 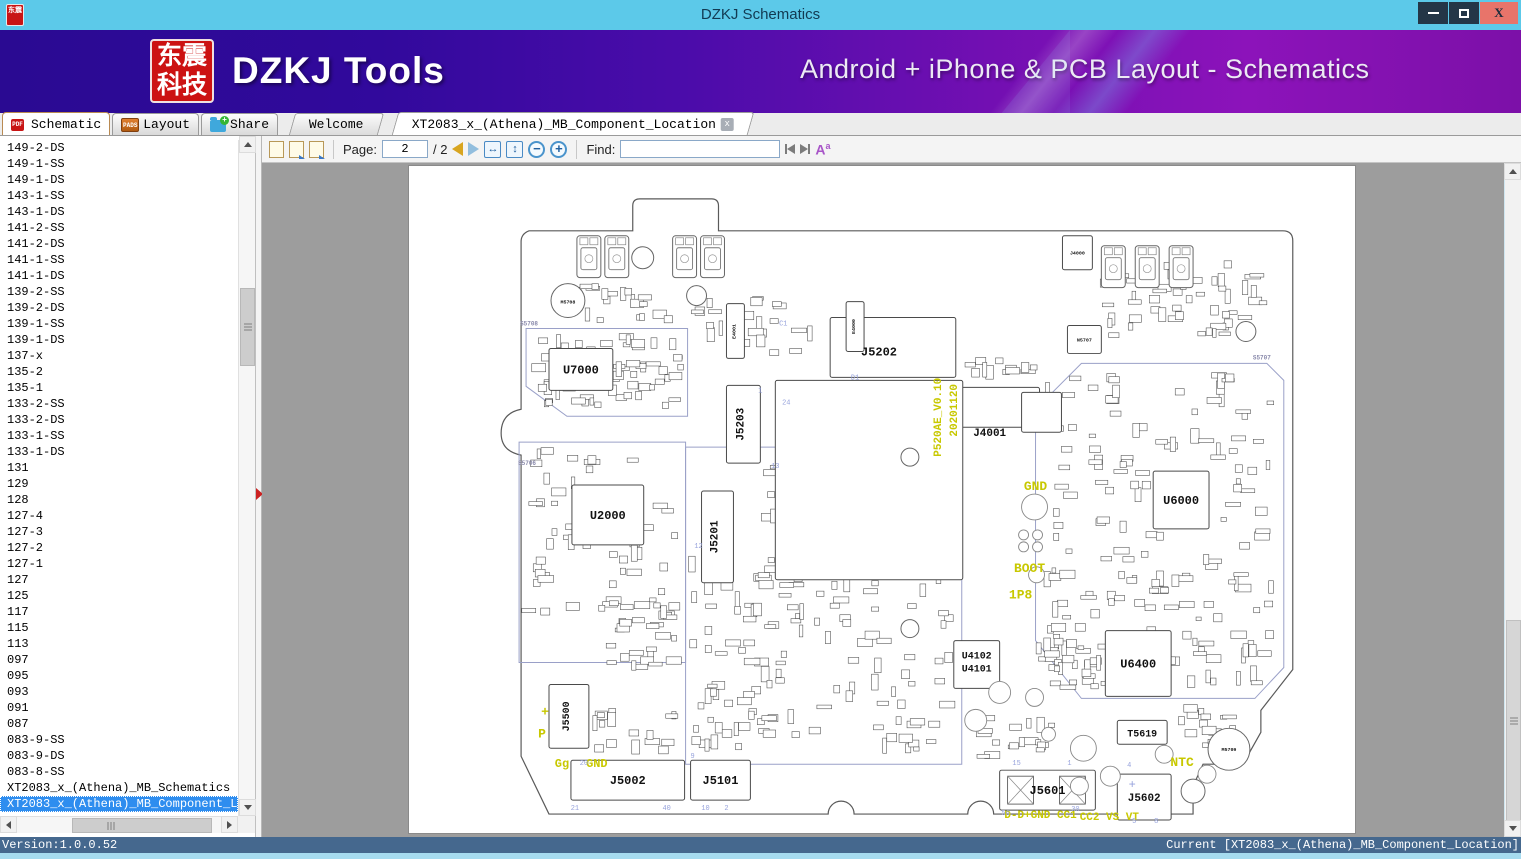 What do you see at coordinates (559, 149) in the screenshot?
I see `zoom-in-button: +` at bounding box center [559, 149].